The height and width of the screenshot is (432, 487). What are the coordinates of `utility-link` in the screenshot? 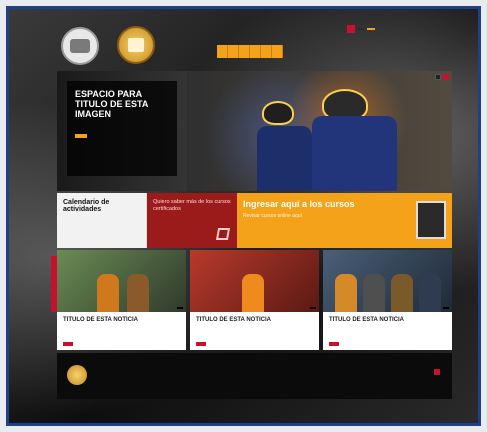 It's located at (361, 29).